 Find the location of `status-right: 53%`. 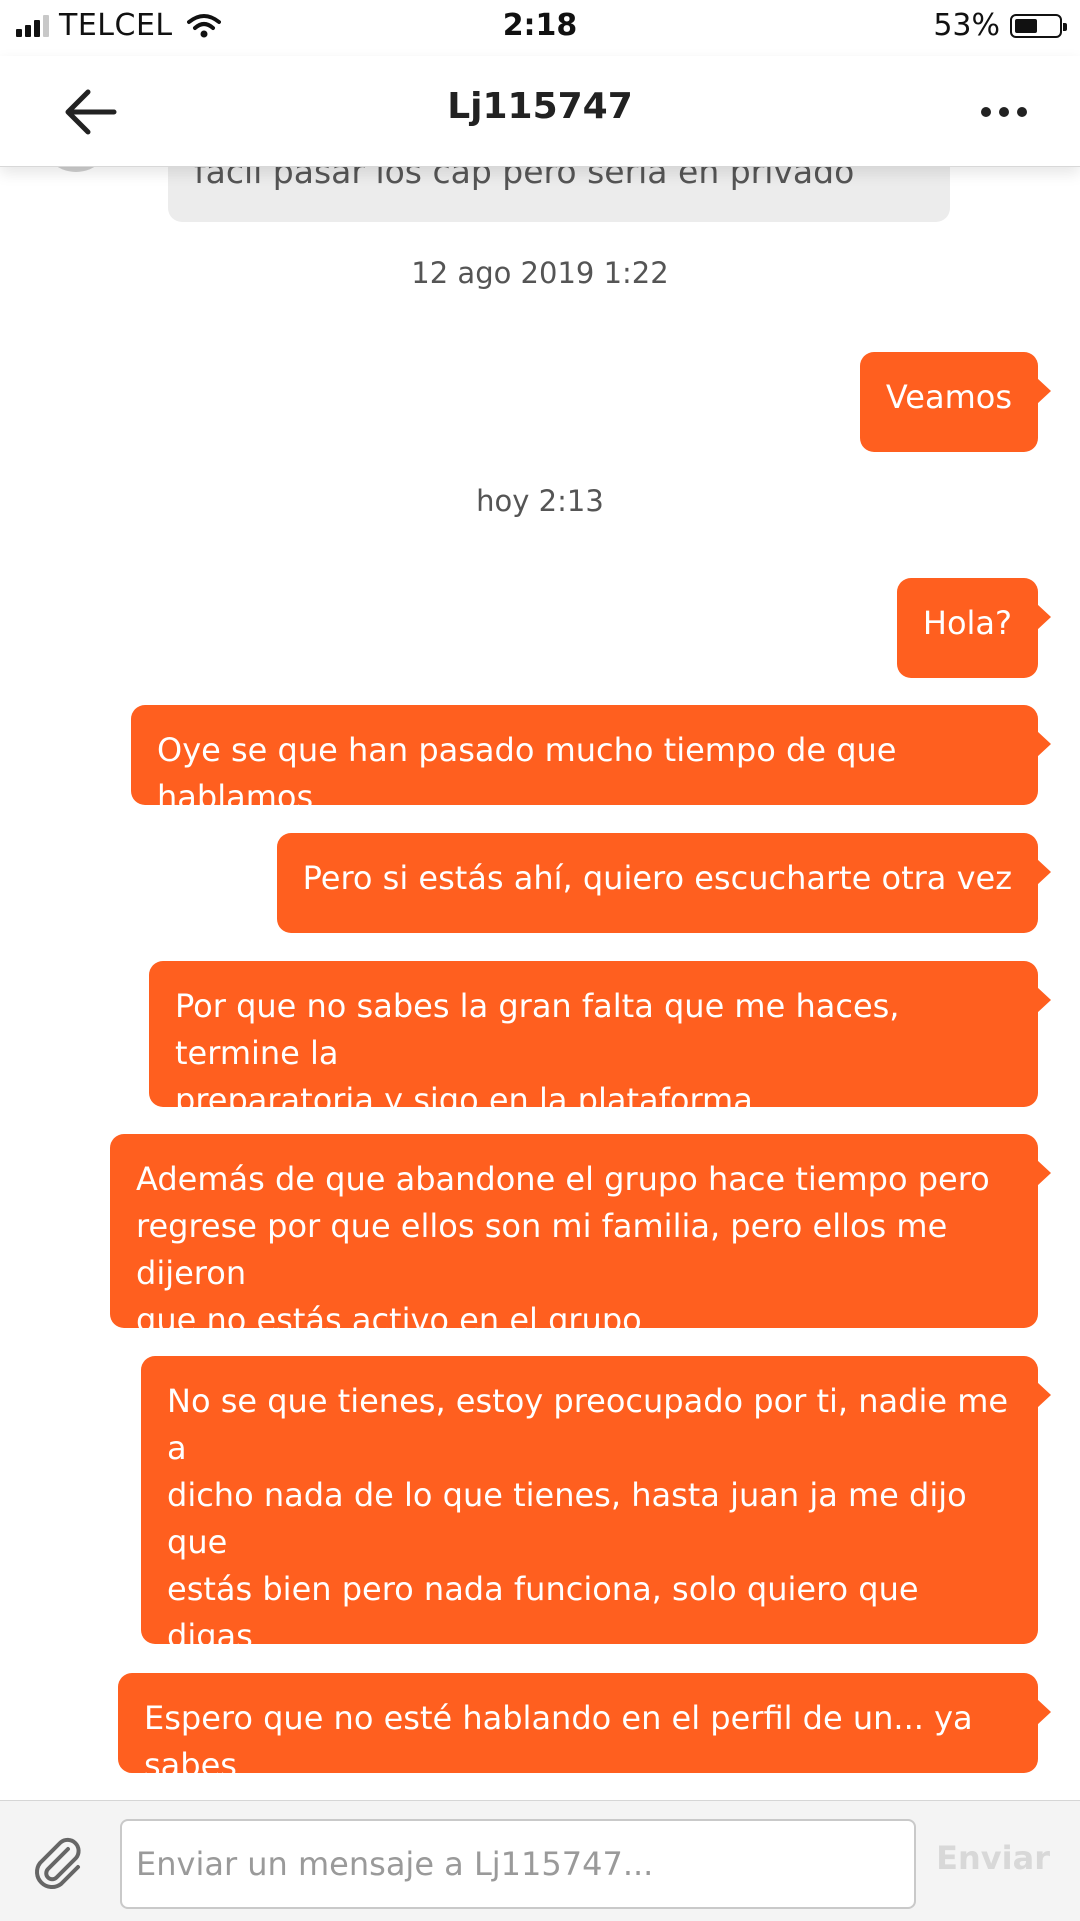

status-right: 53% is located at coordinates (1000, 25).